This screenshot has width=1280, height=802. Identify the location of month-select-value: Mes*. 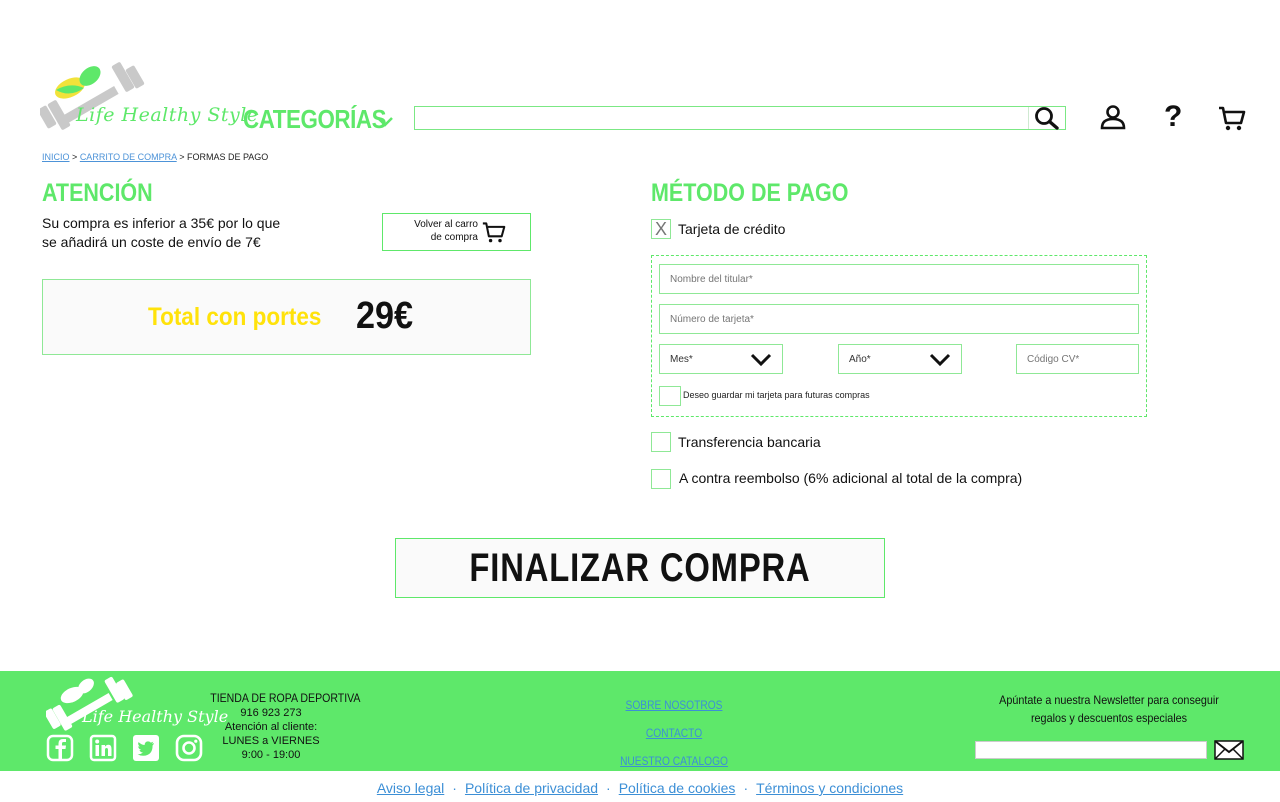
(681, 359).